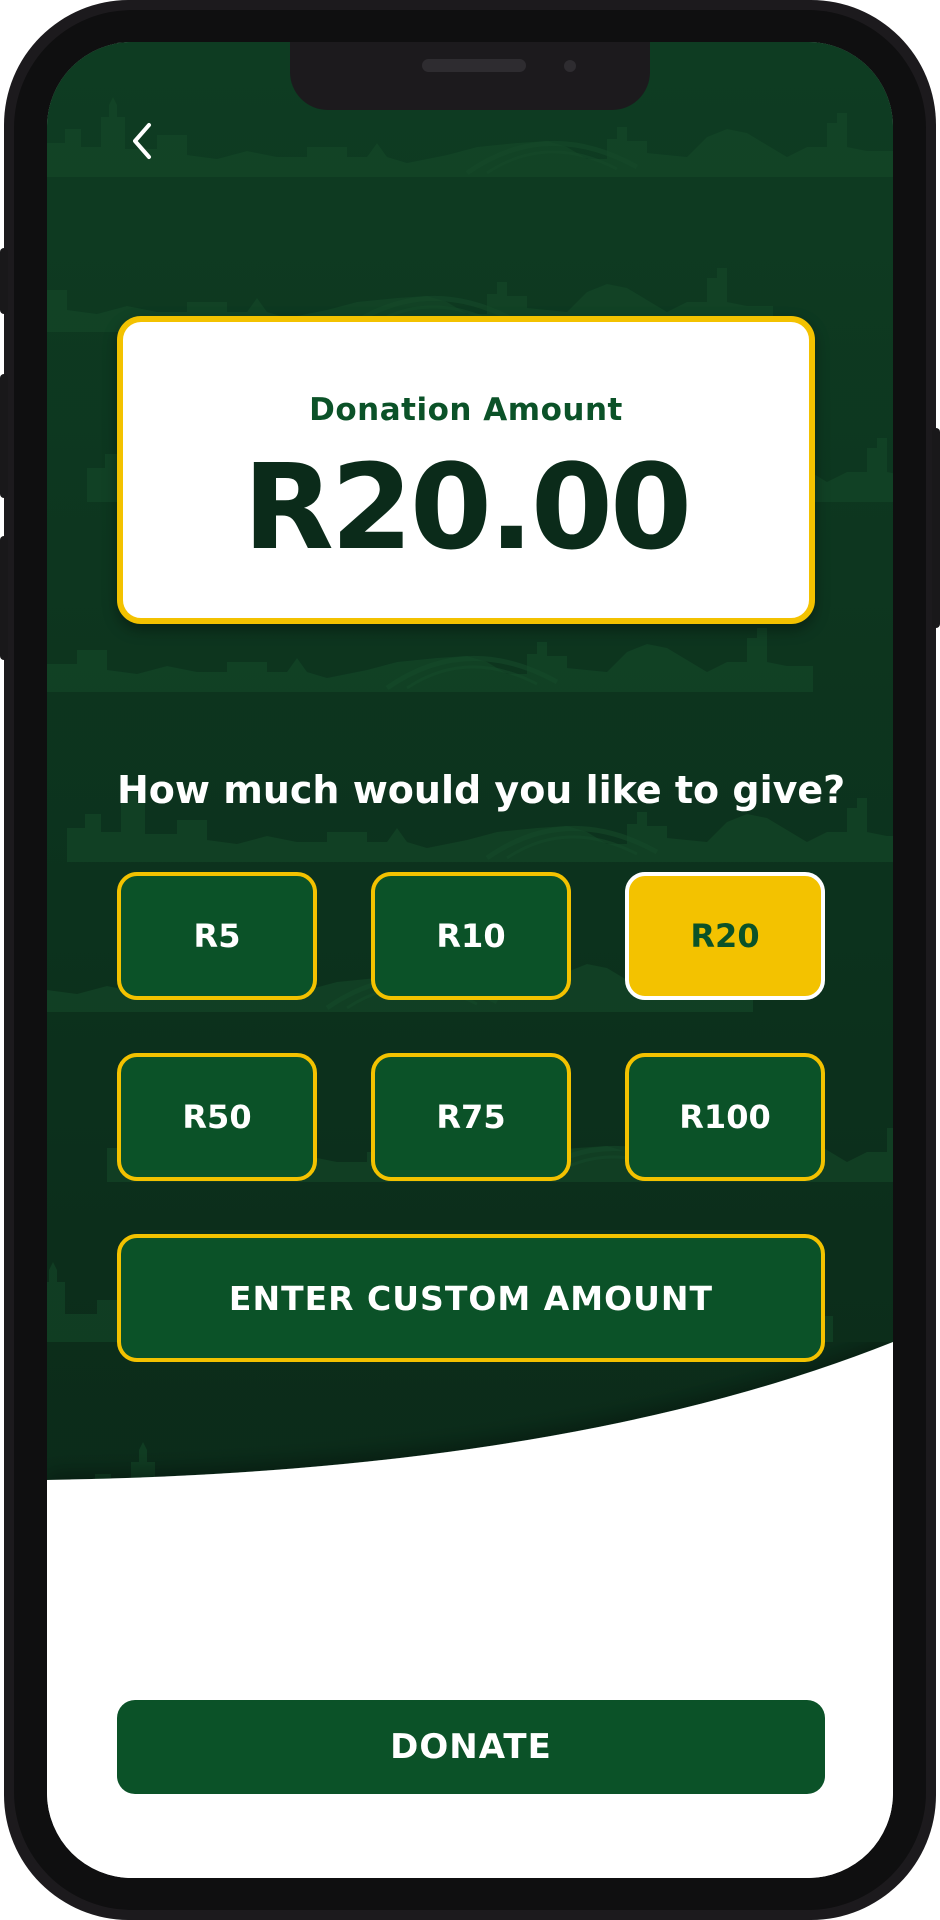 This screenshot has height=1920, width=940. I want to click on donate-button: DONATE, so click(471, 1747).